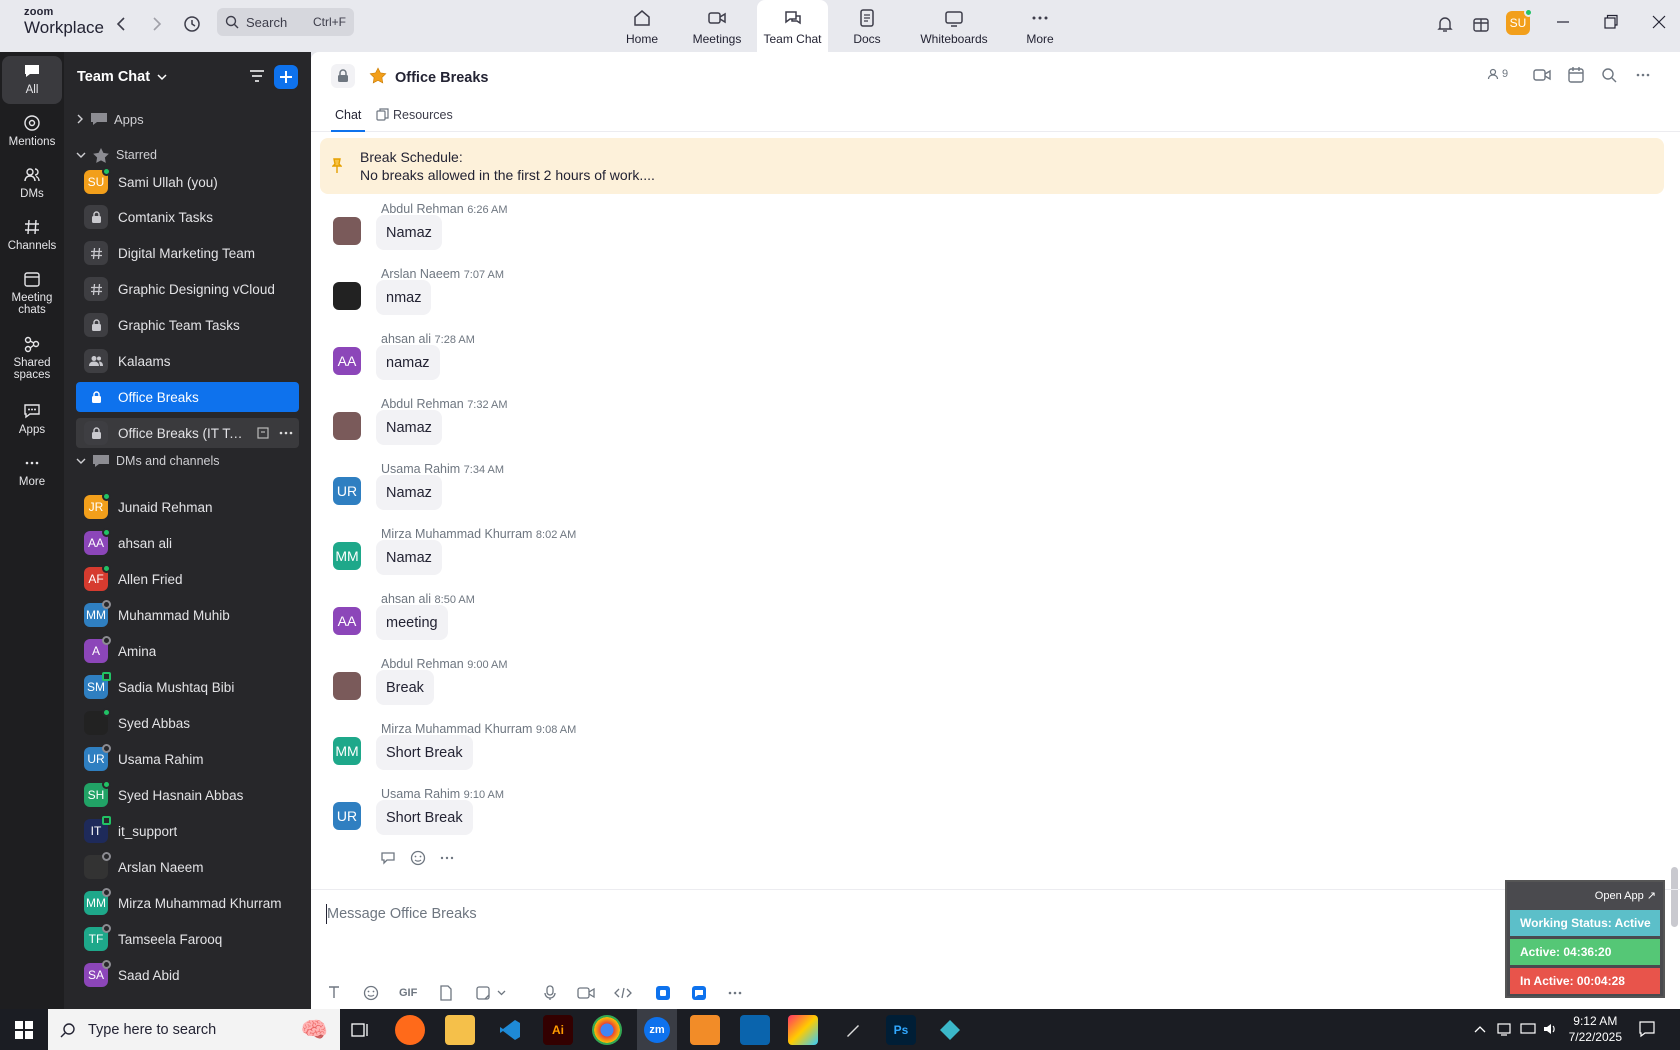  What do you see at coordinates (334, 993) in the screenshot?
I see `format-text-icon` at bounding box center [334, 993].